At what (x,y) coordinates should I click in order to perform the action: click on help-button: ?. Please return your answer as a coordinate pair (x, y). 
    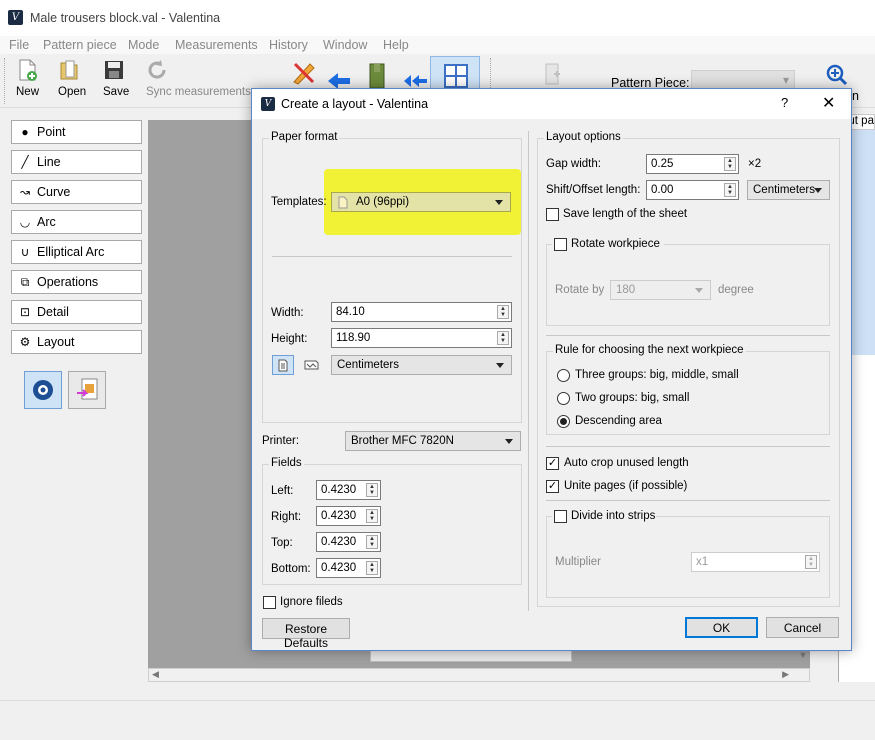
    Looking at the image, I should click on (784, 102).